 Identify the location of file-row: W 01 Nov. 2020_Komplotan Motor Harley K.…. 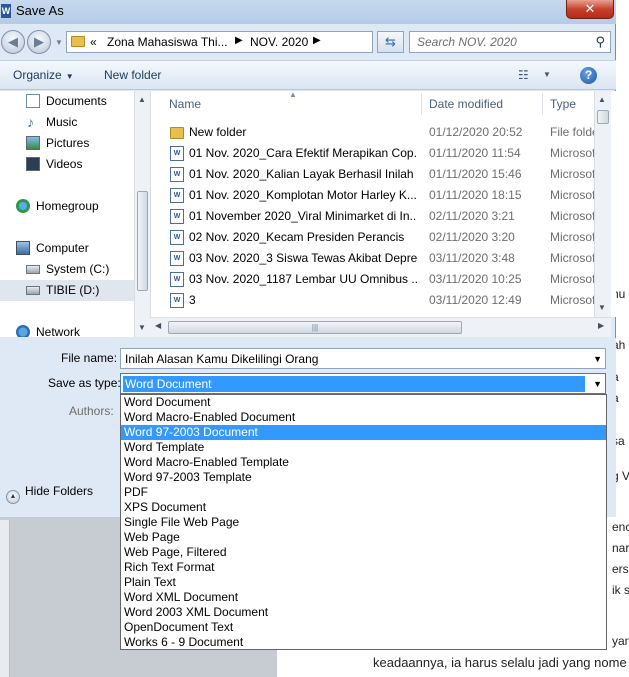
(376, 195).